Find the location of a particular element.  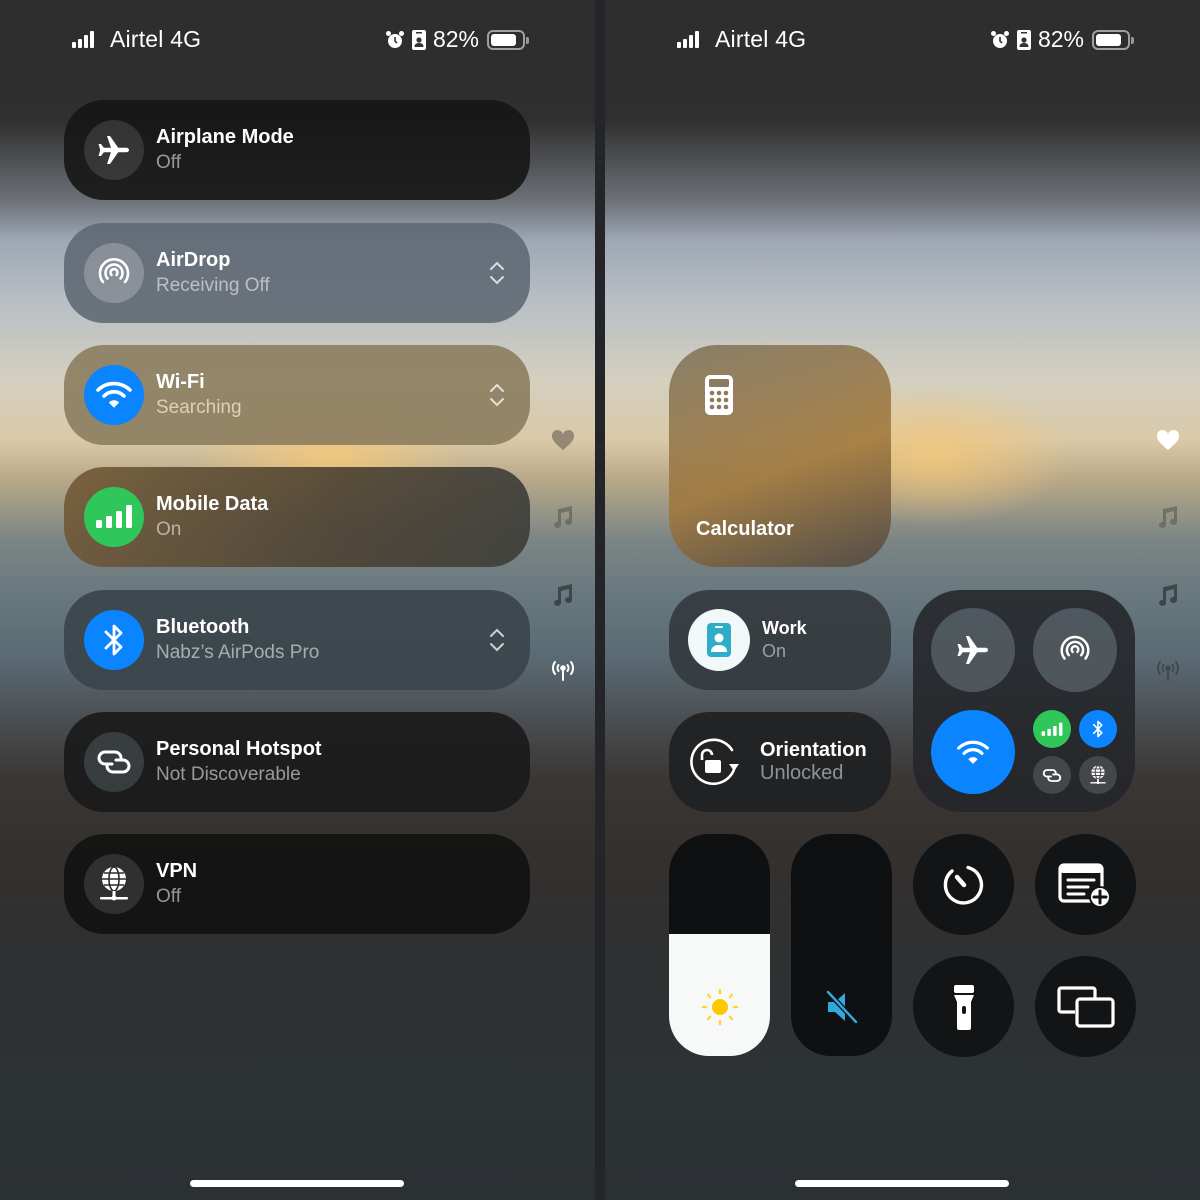

row-subtitle: Receiving Off is located at coordinates (213, 285).